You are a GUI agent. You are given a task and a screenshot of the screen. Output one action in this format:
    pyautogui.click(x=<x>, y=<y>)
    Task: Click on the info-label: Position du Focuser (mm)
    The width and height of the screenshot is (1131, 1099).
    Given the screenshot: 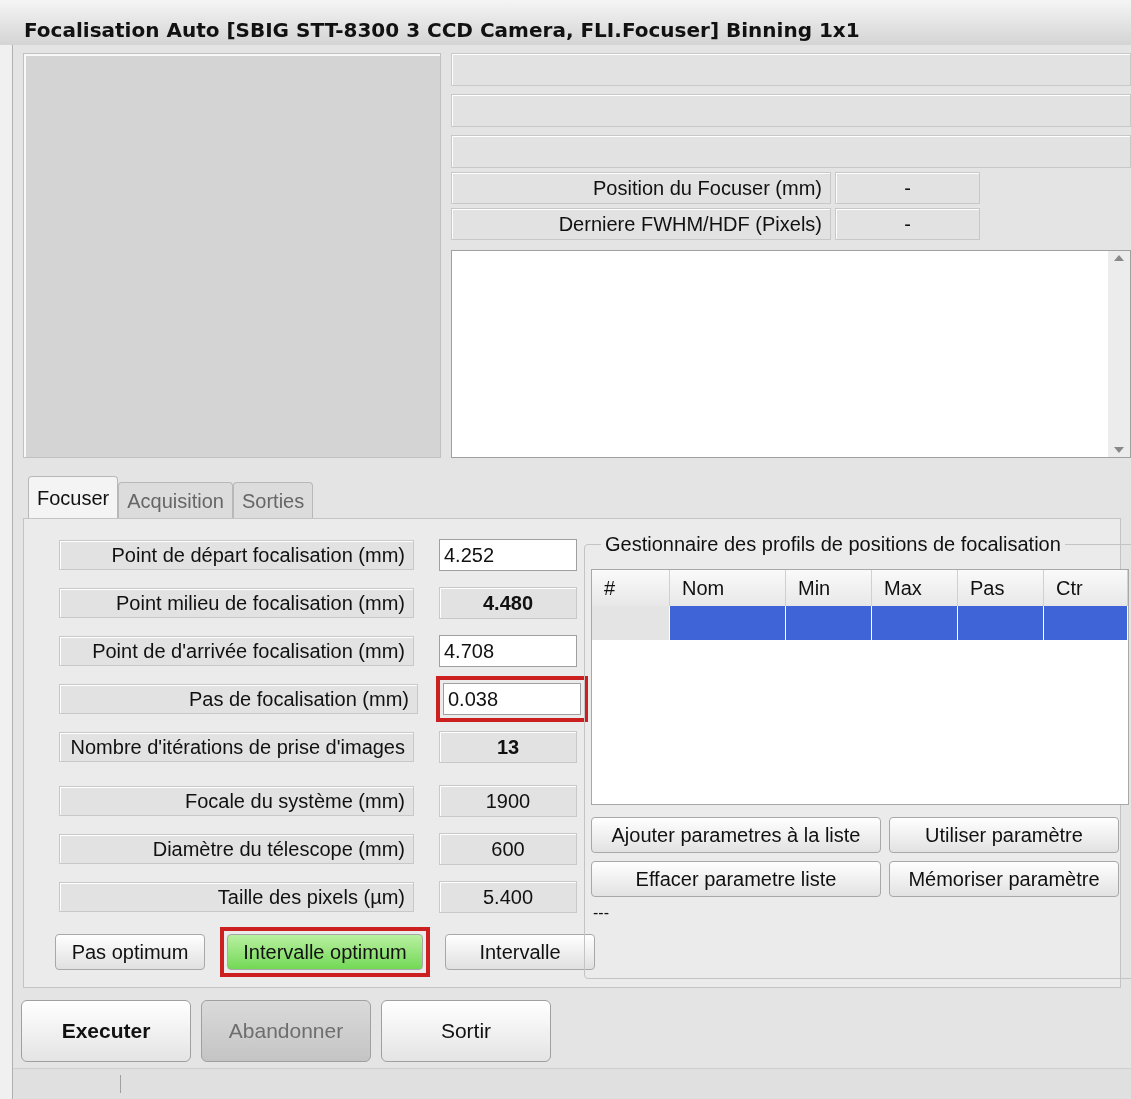 What is the action you would take?
    pyautogui.click(x=641, y=188)
    